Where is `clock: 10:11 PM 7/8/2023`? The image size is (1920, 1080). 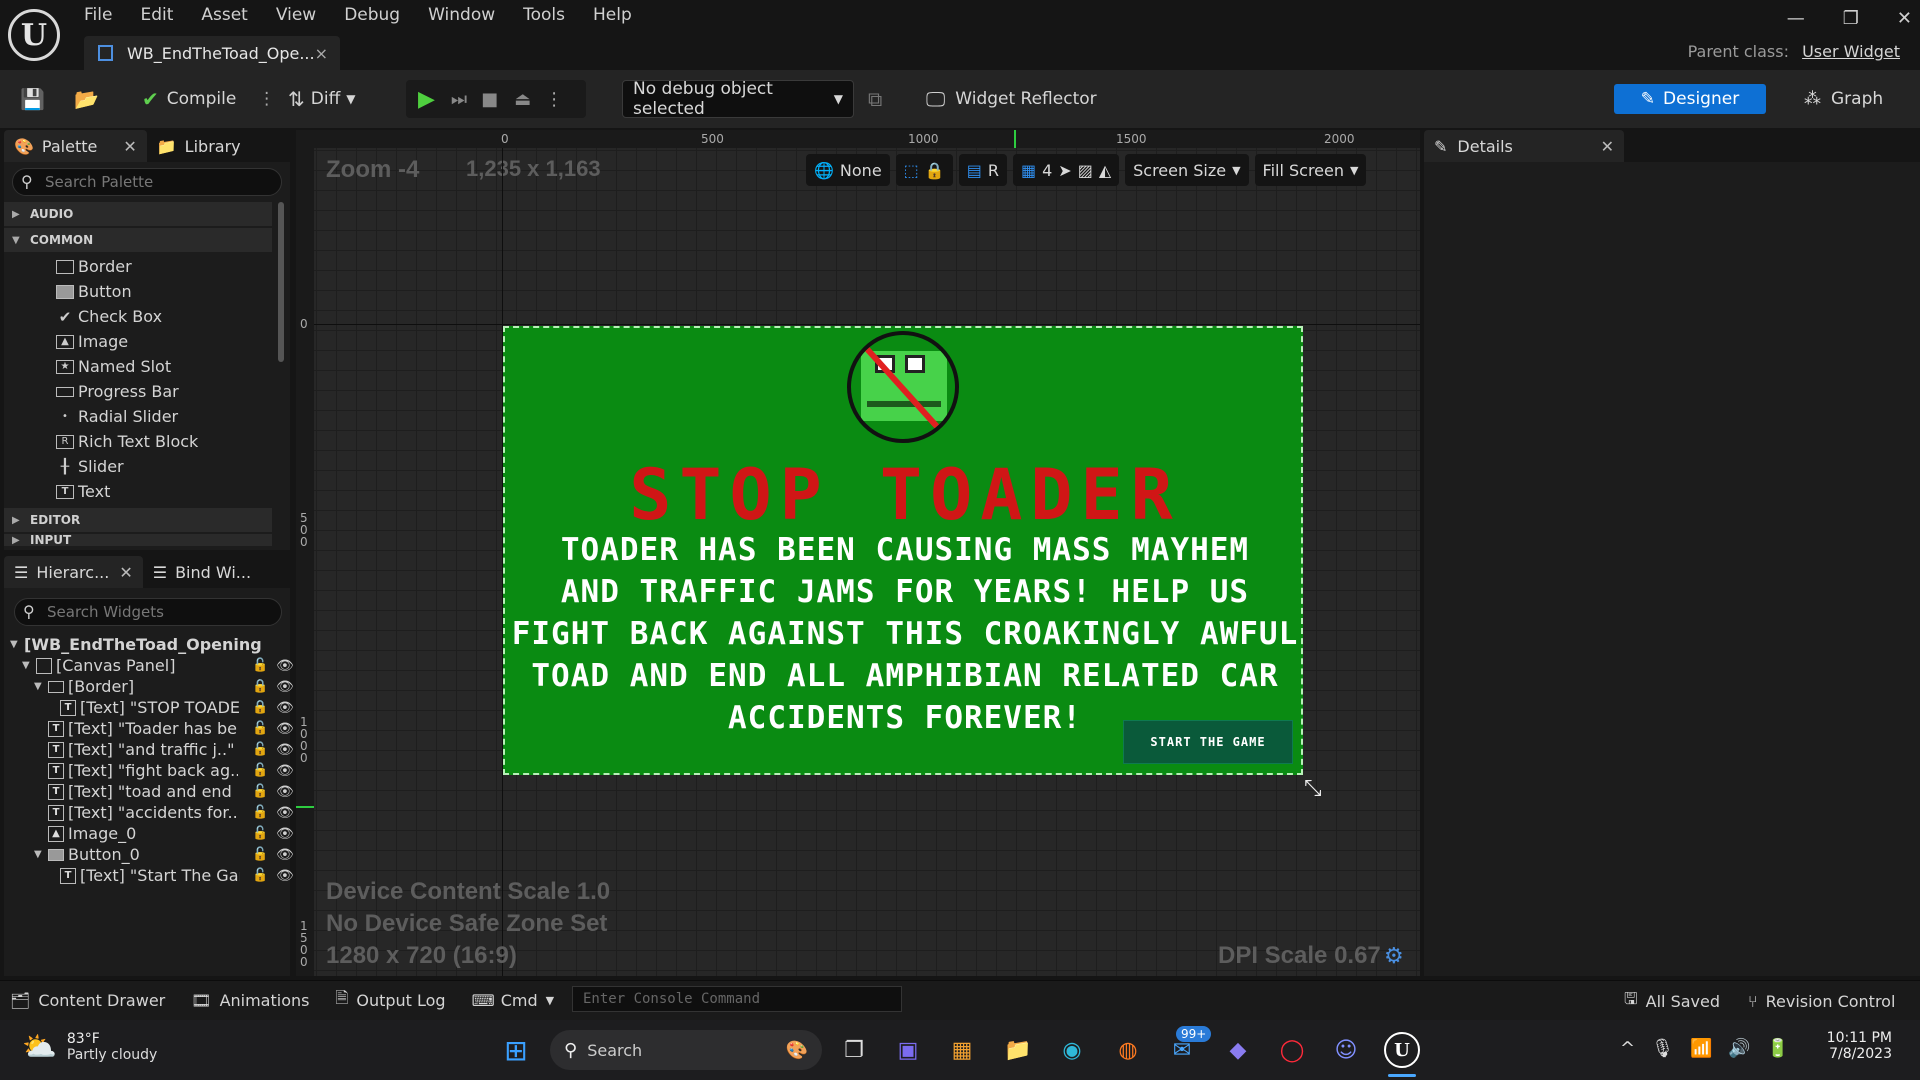
clock: 10:11 PM 7/8/2023 is located at coordinates (1846, 1046).